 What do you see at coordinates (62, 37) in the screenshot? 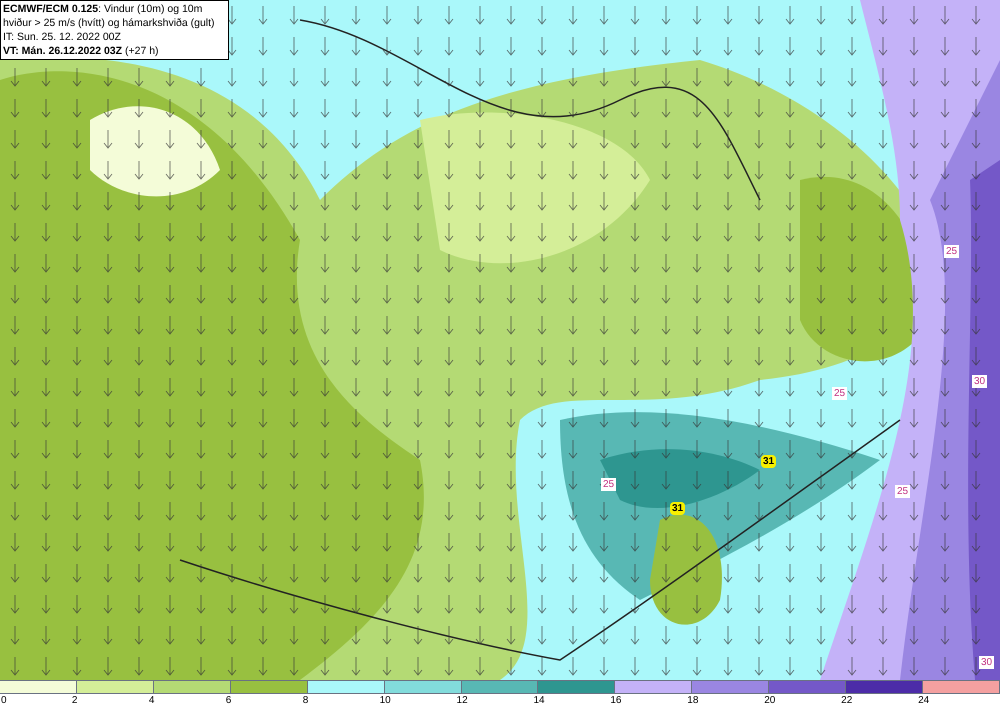
I see `title-line: IT: Sun. 25. 12. 2022 00Z` at bounding box center [62, 37].